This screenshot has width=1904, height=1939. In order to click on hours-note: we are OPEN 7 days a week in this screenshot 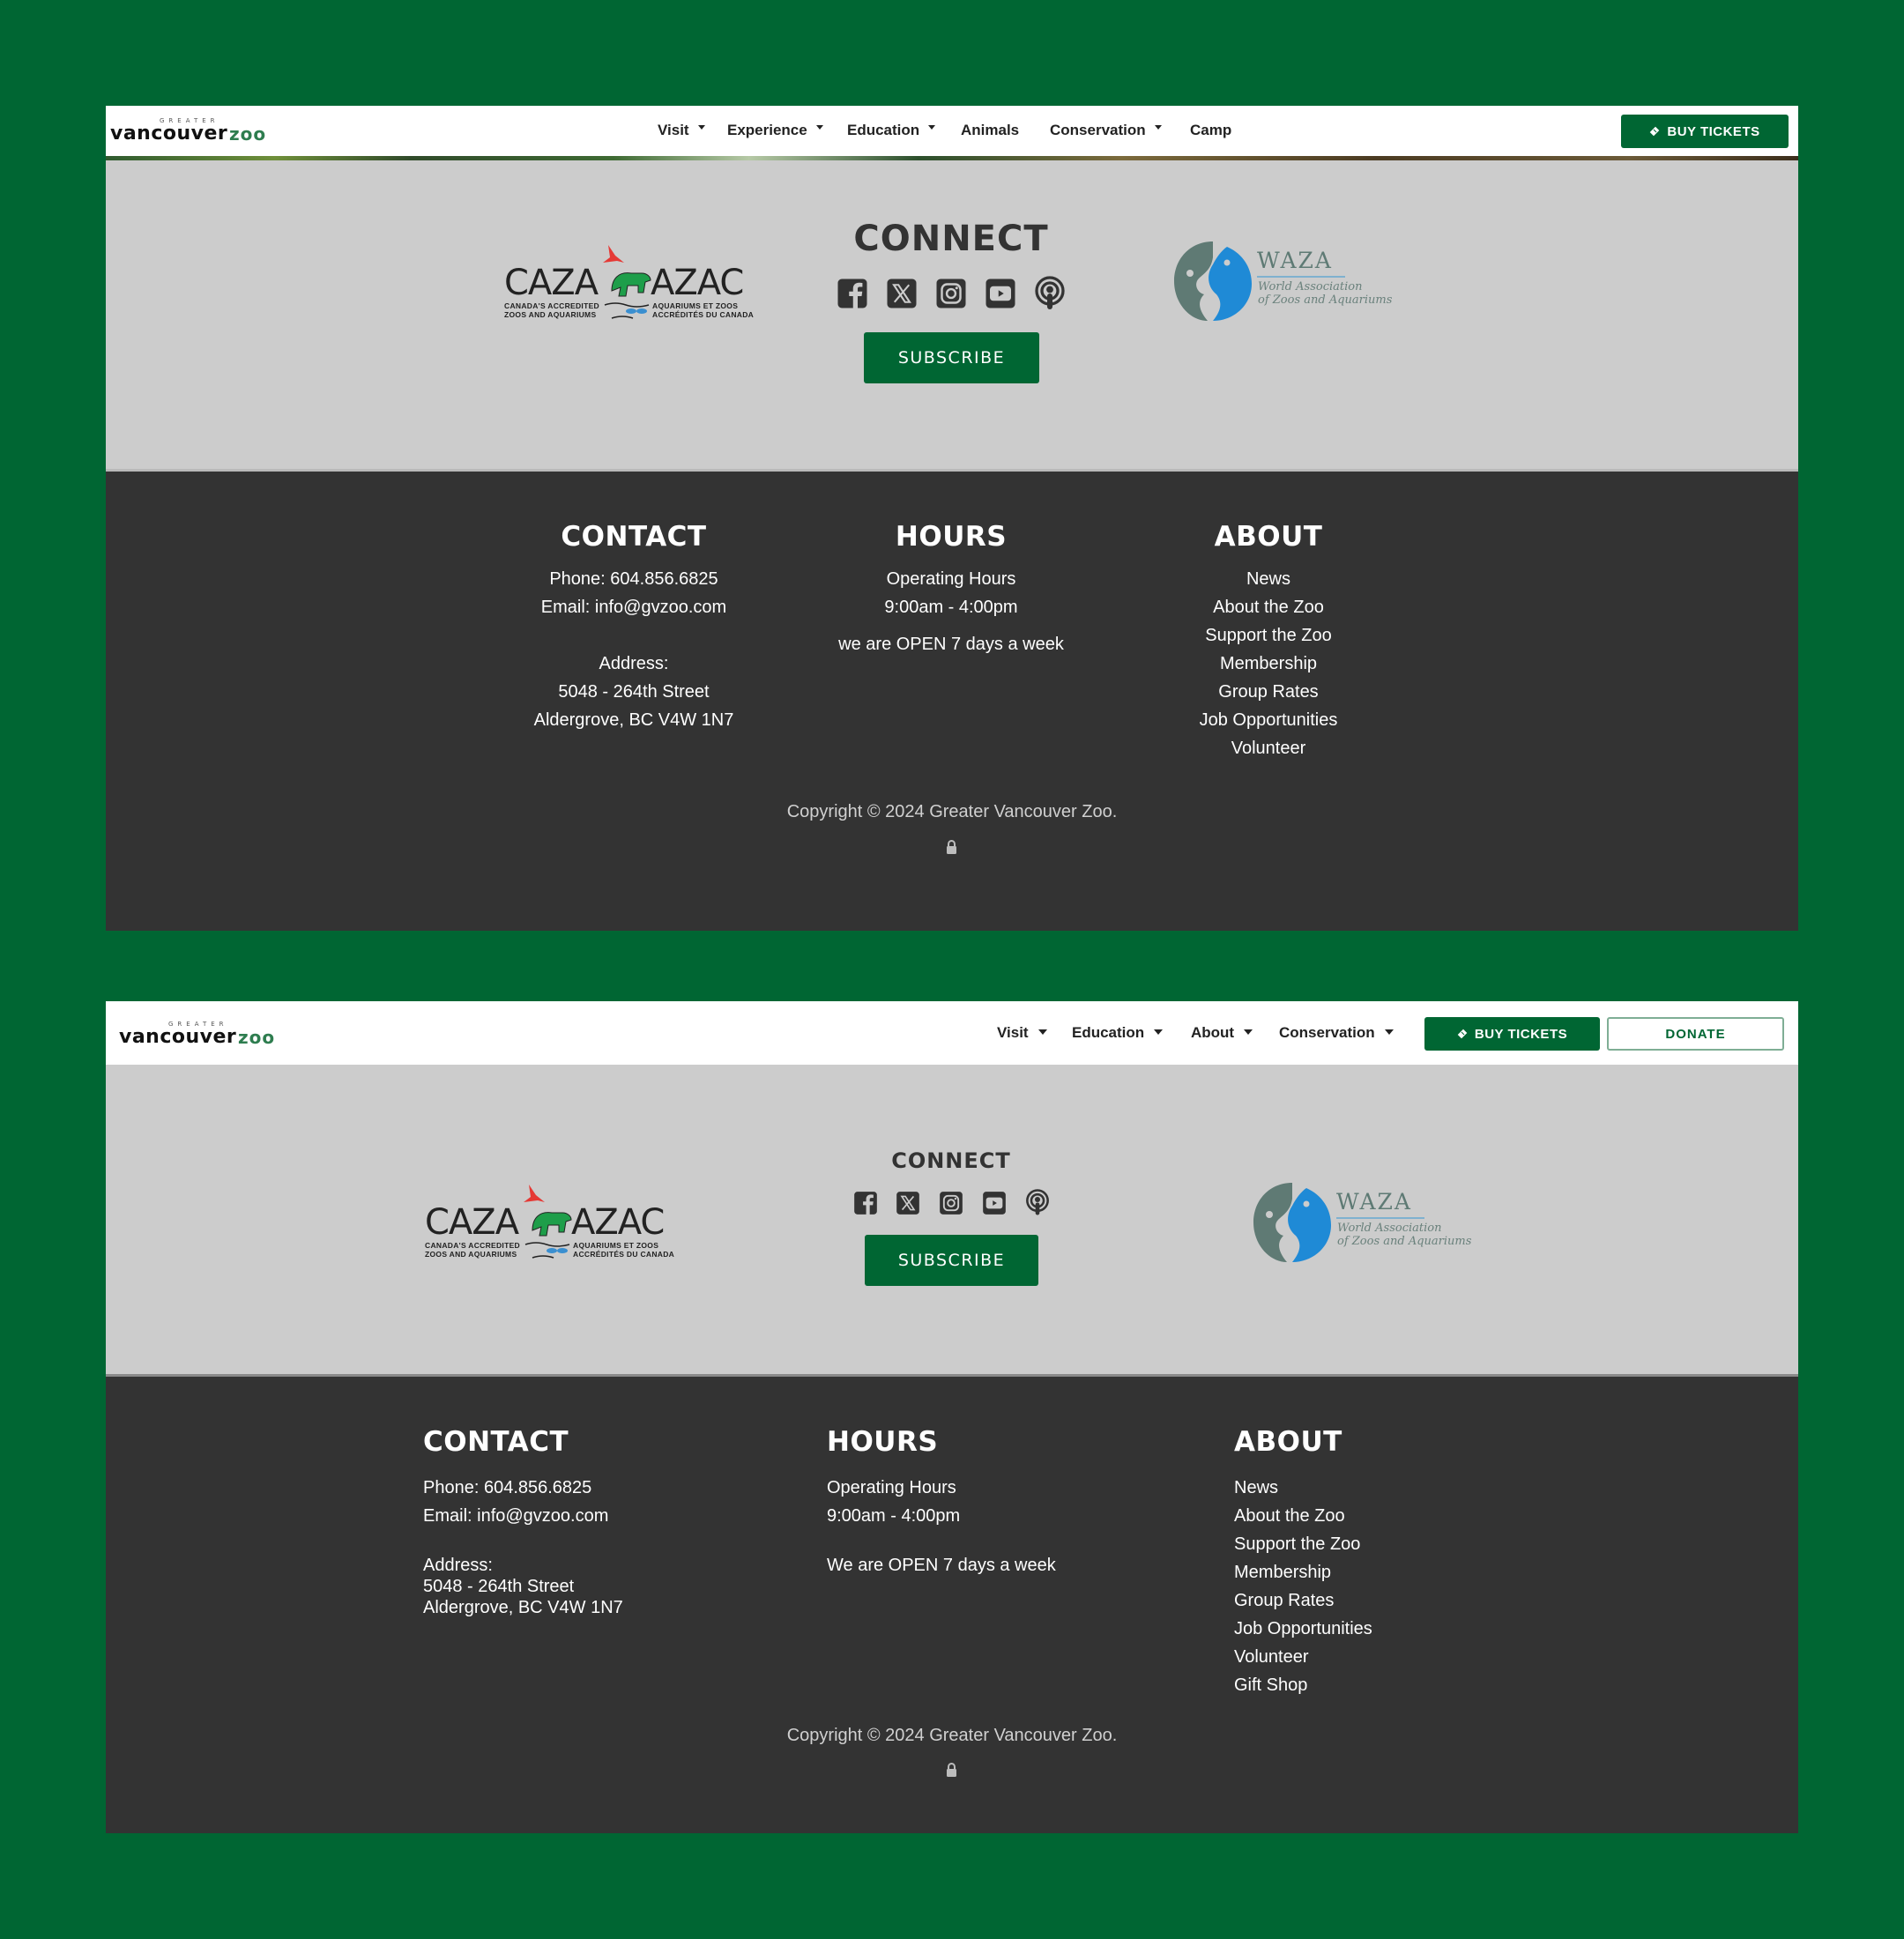, I will do `click(951, 644)`.